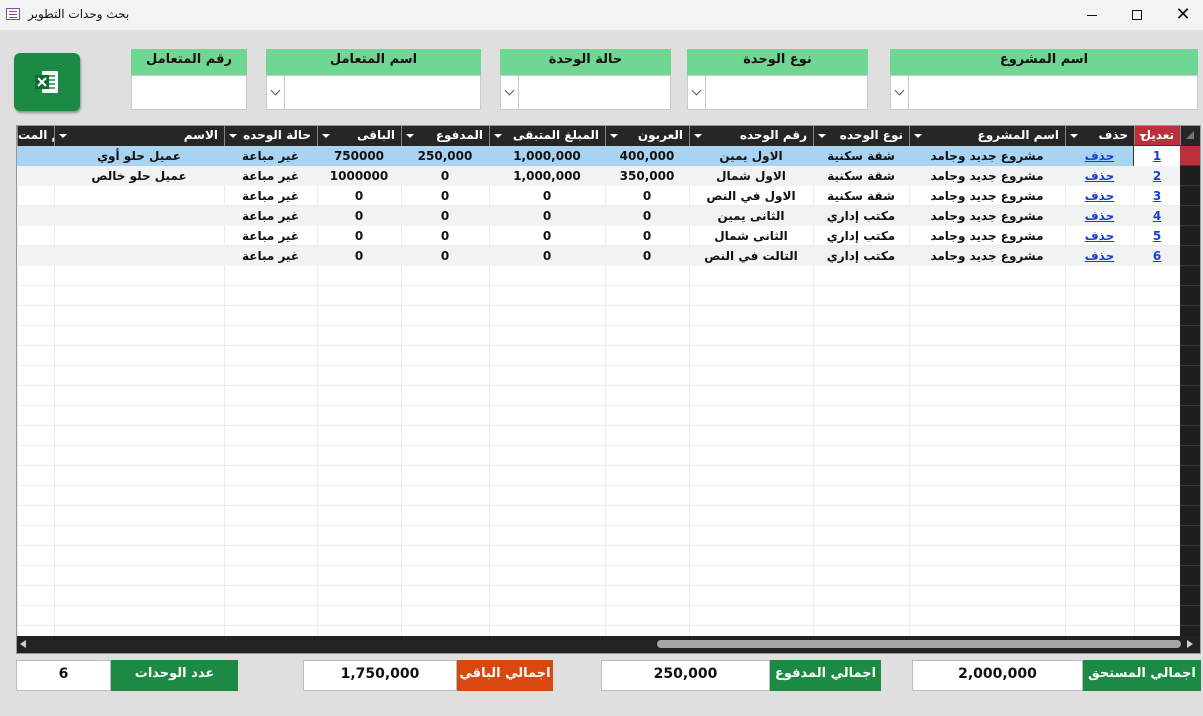  I want to click on cell-name, so click(139, 236).